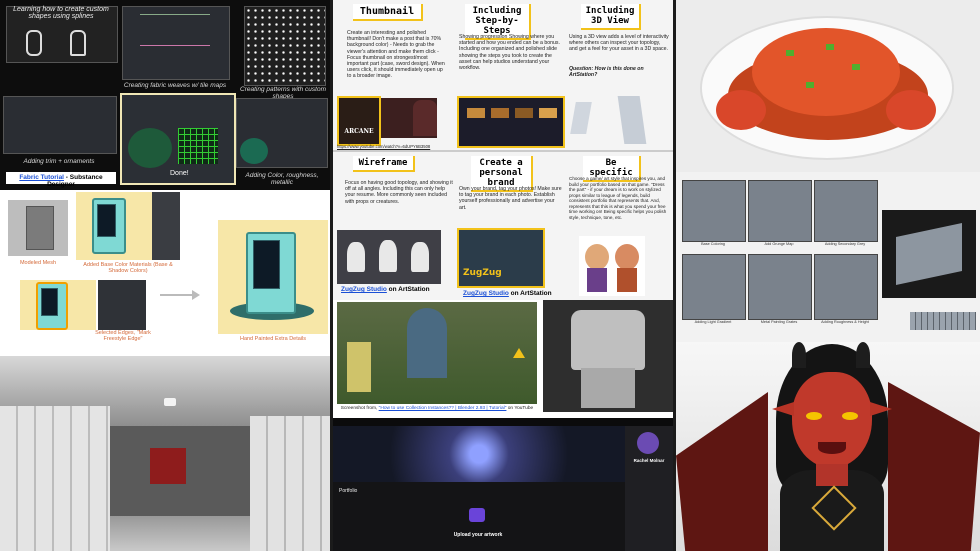  I want to click on arrow-head-icon, so click(196, 295).